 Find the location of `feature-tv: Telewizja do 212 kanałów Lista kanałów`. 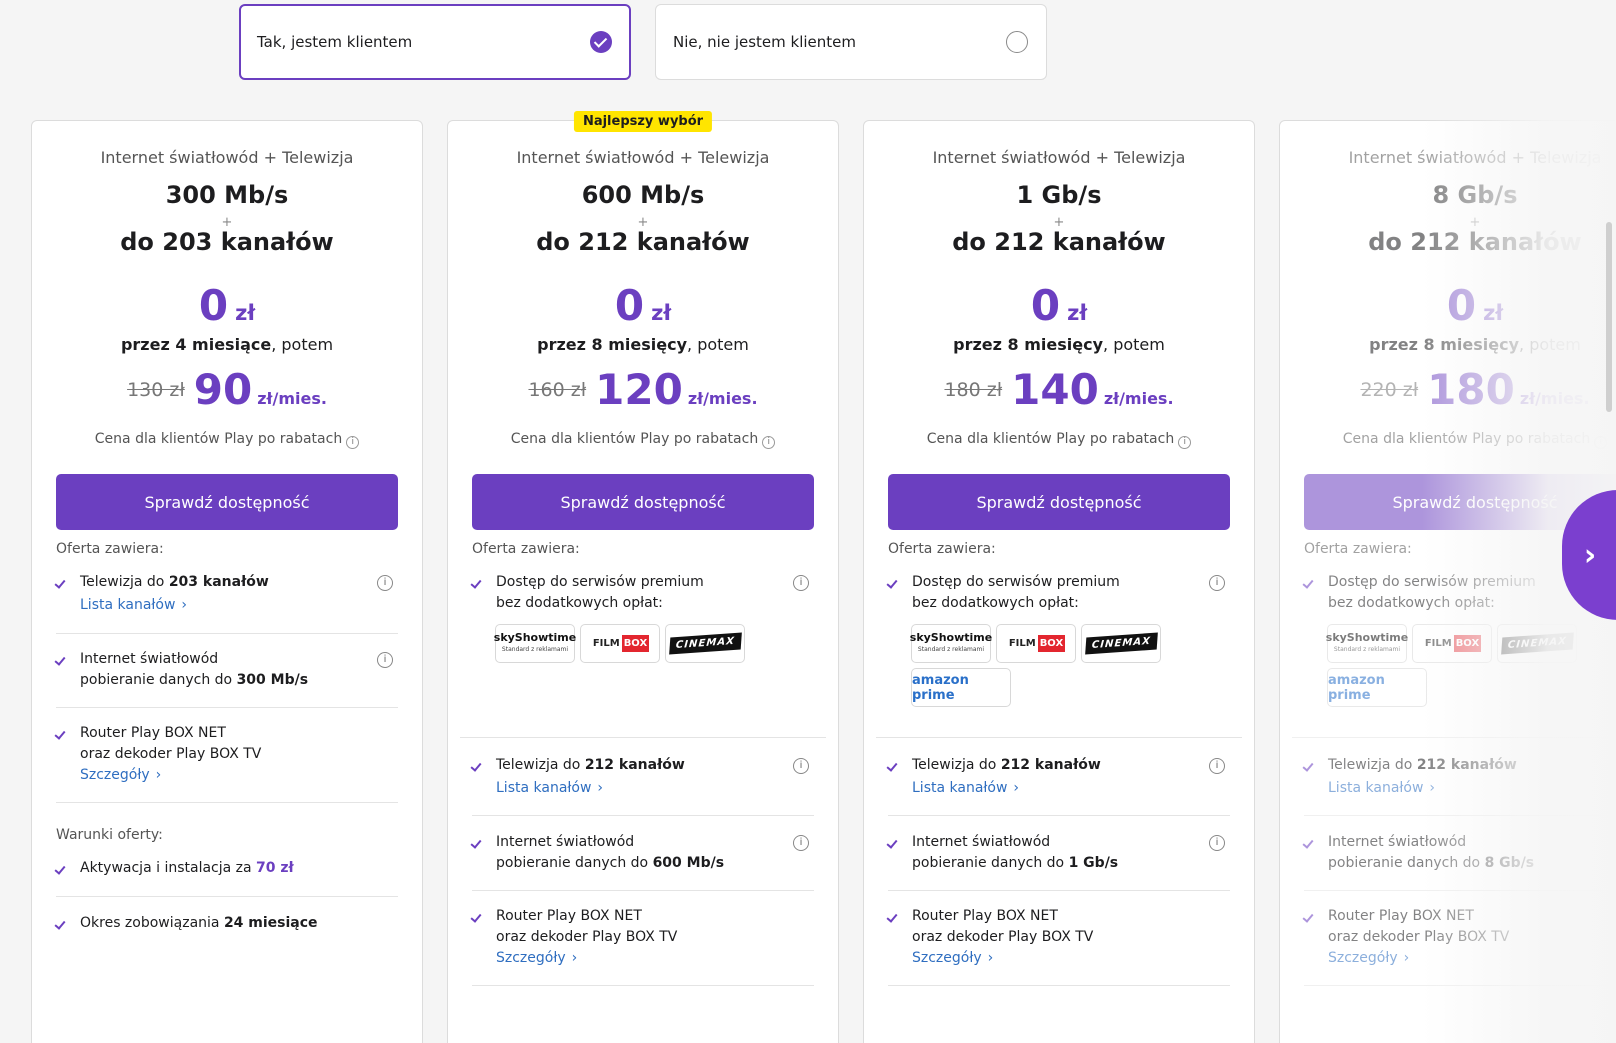

feature-tv: Telewizja do 212 kanałów Lista kanałów is located at coordinates (1459, 777).